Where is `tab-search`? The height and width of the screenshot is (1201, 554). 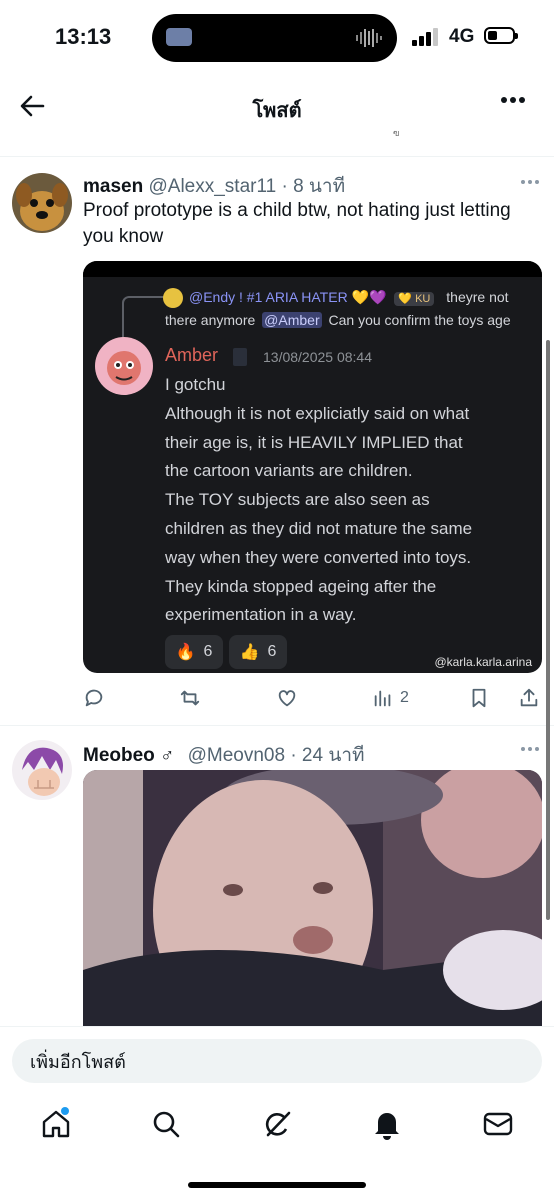 tab-search is located at coordinates (166, 1124).